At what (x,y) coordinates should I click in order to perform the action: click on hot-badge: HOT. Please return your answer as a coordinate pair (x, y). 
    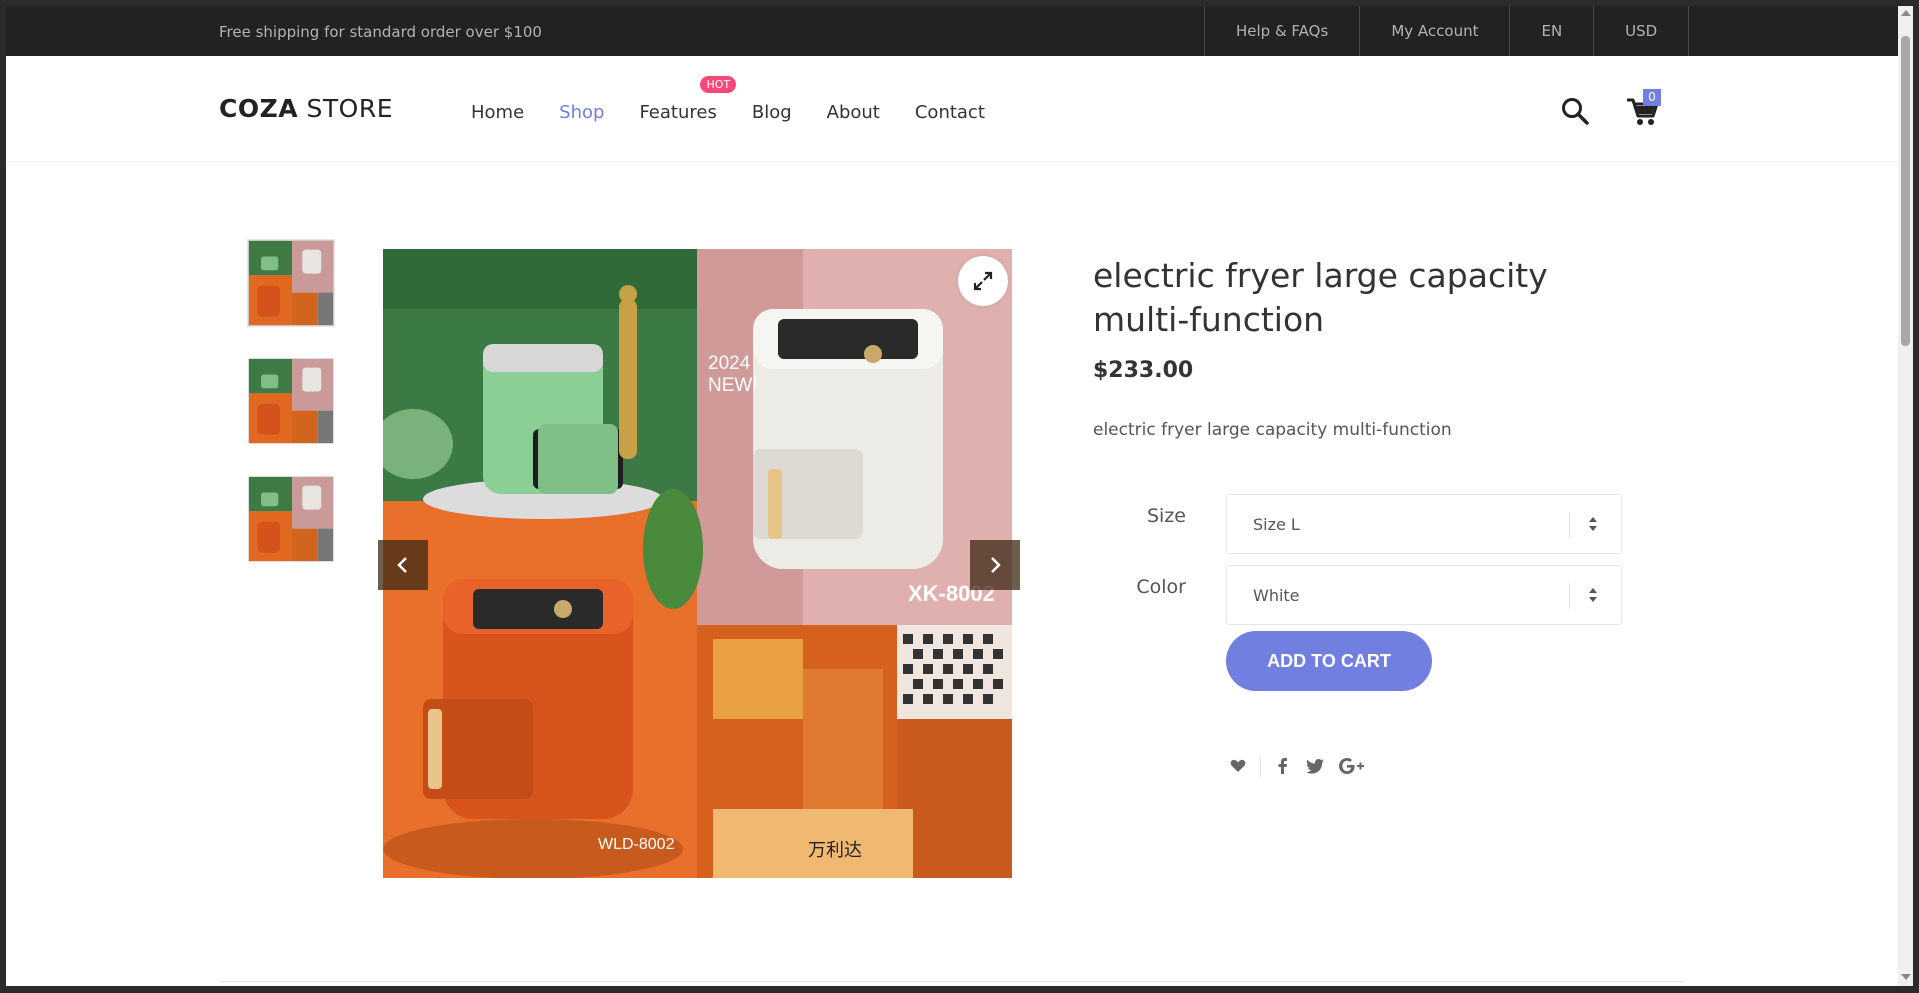
    Looking at the image, I should click on (718, 84).